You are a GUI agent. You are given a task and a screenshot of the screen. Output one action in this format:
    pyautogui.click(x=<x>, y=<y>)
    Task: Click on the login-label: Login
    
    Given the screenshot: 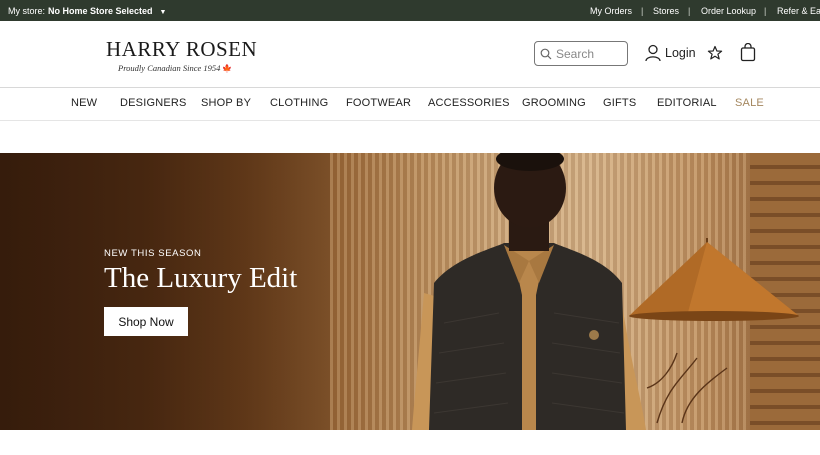 What is the action you would take?
    pyautogui.click(x=680, y=53)
    